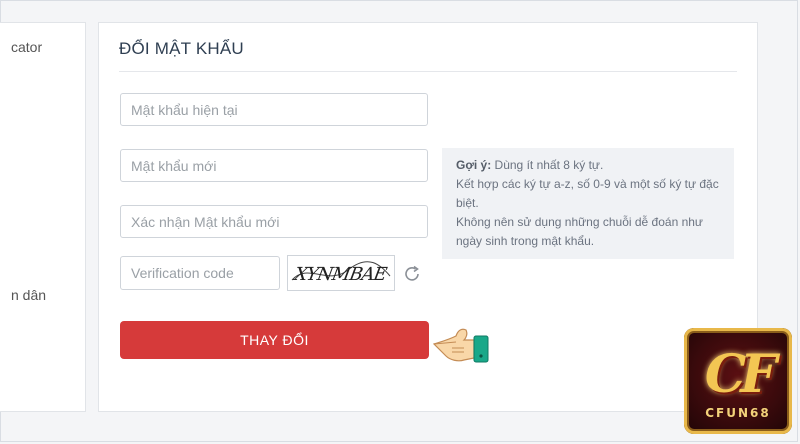  What do you see at coordinates (274, 221) in the screenshot?
I see `confirm-password-input` at bounding box center [274, 221].